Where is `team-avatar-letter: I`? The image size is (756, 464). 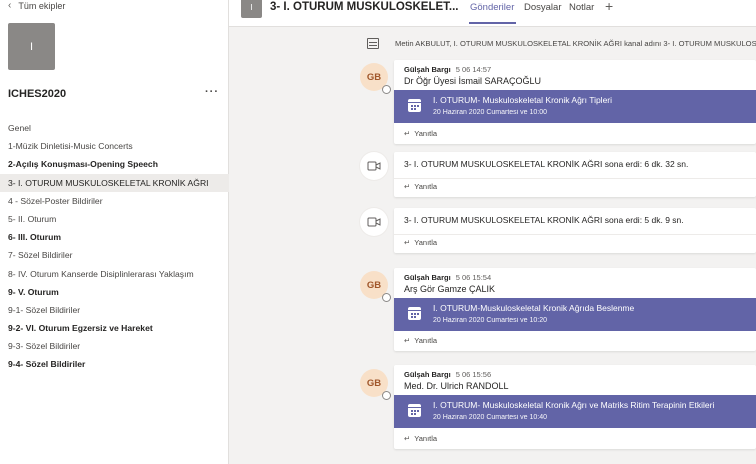 team-avatar-letter: I is located at coordinates (31, 46).